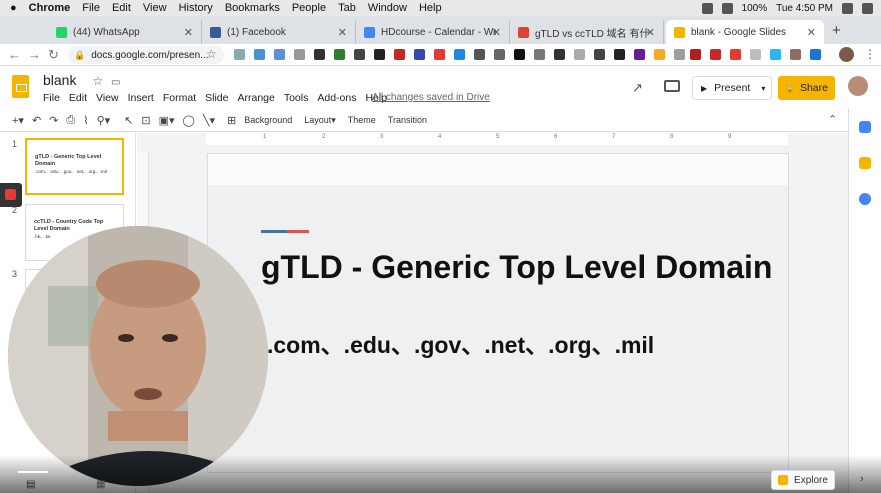 Image resolution: width=881 pixels, height=493 pixels. Describe the element at coordinates (115, 82) in the screenshot. I see `folder-icon: ▭` at that location.